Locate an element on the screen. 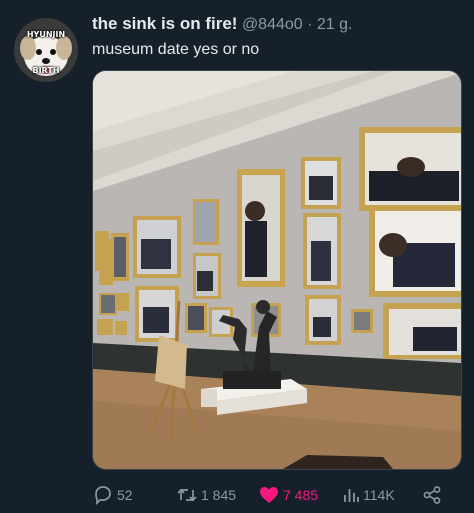  like-button: 7 485 is located at coordinates (288, 495).